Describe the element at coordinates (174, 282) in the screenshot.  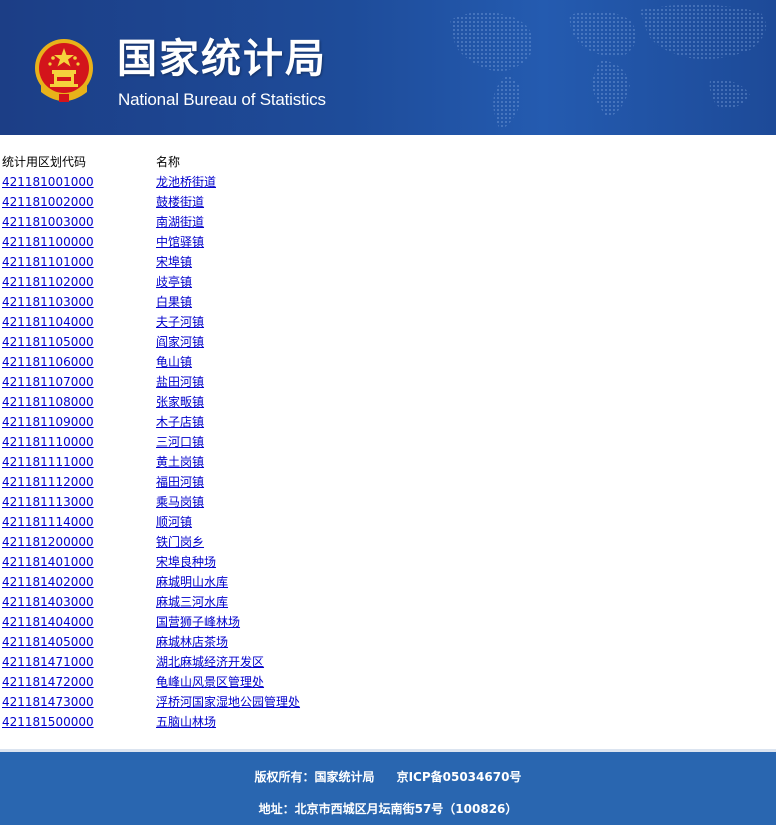
I see `division-name-link: 歧亭镇` at that location.